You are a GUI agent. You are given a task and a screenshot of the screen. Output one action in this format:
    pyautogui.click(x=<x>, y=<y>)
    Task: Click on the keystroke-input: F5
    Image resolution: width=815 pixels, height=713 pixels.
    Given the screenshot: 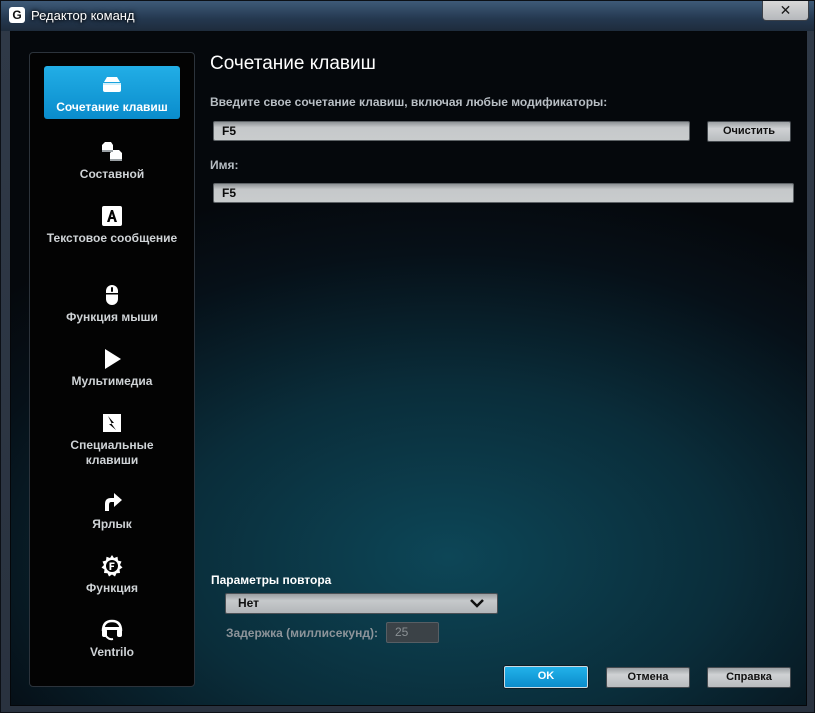 What is the action you would take?
    pyautogui.click(x=451, y=131)
    